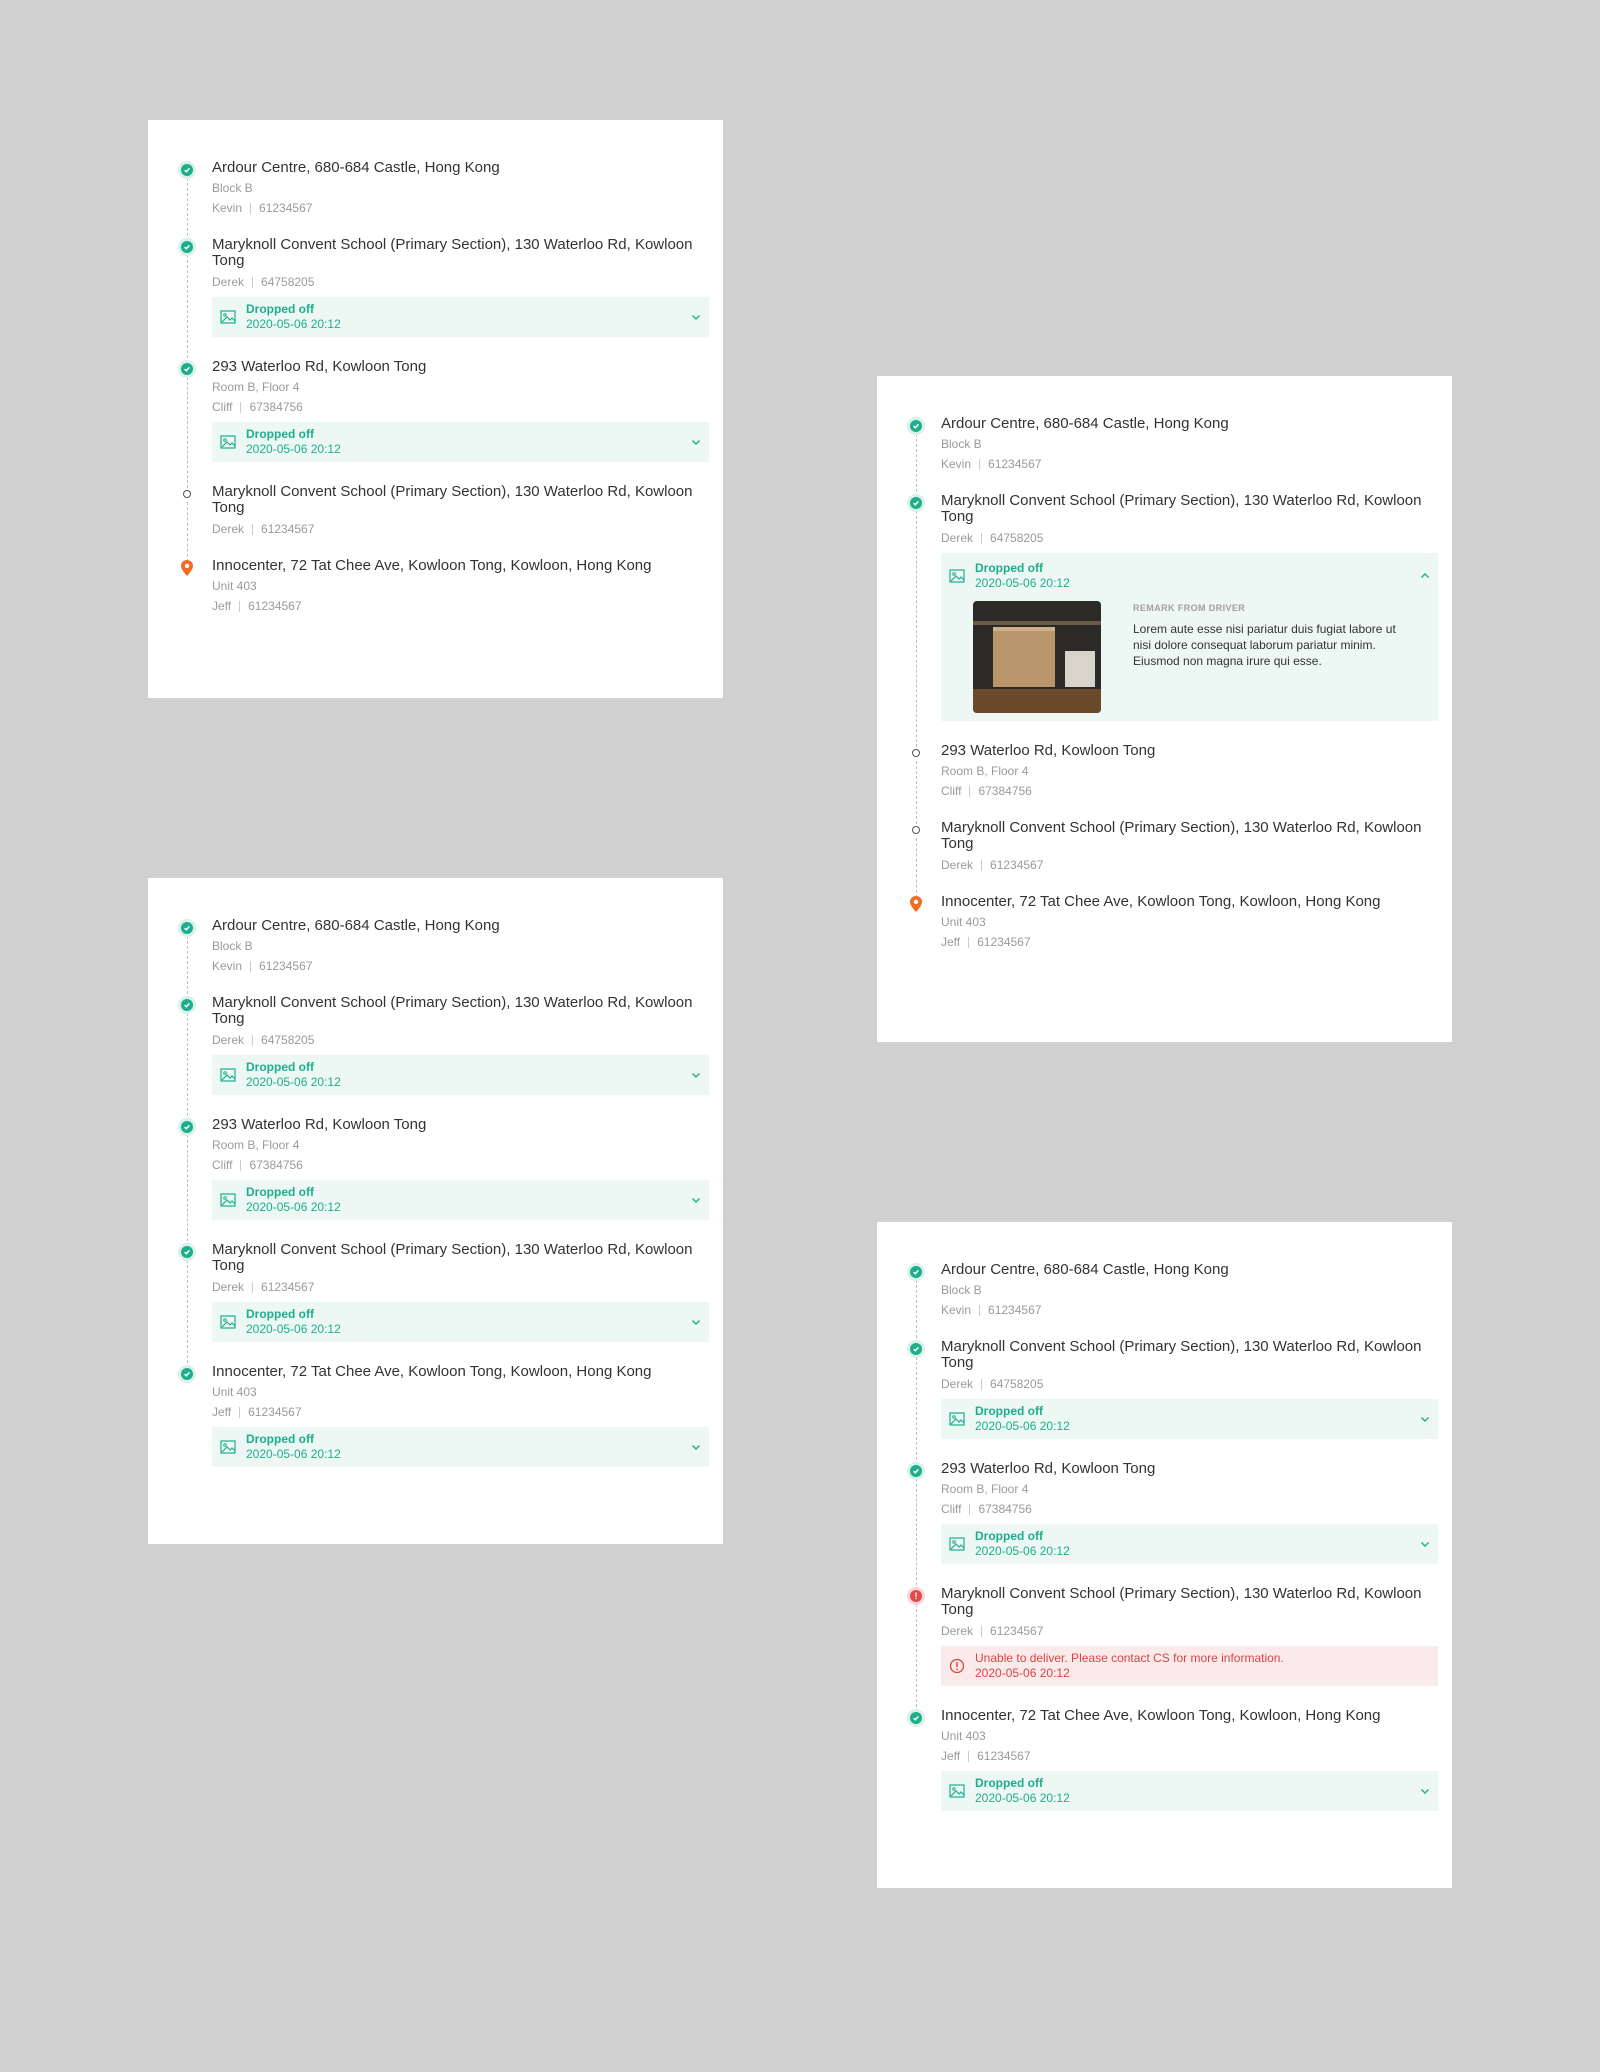 The image size is (1600, 2072). What do you see at coordinates (1037, 657) in the screenshot?
I see `delivery-photo` at bounding box center [1037, 657].